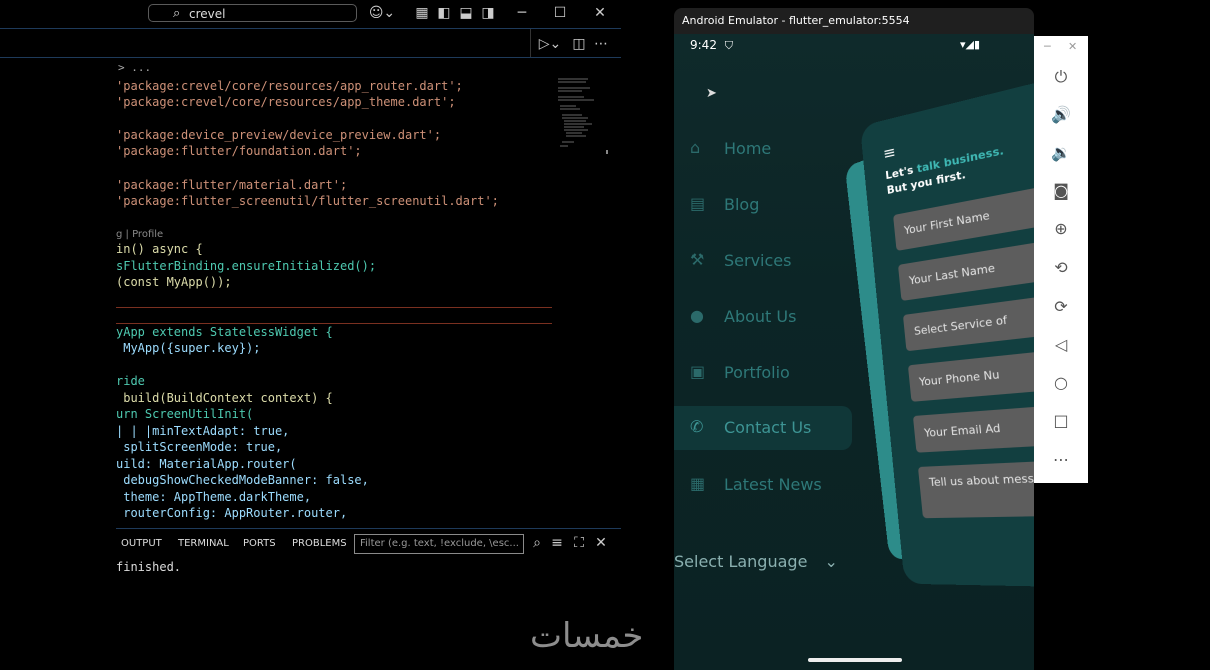 The height and width of the screenshot is (670, 1210). Describe the element at coordinates (466, 13) in the screenshot. I see `toggle-panel-icon: ⬓` at that location.